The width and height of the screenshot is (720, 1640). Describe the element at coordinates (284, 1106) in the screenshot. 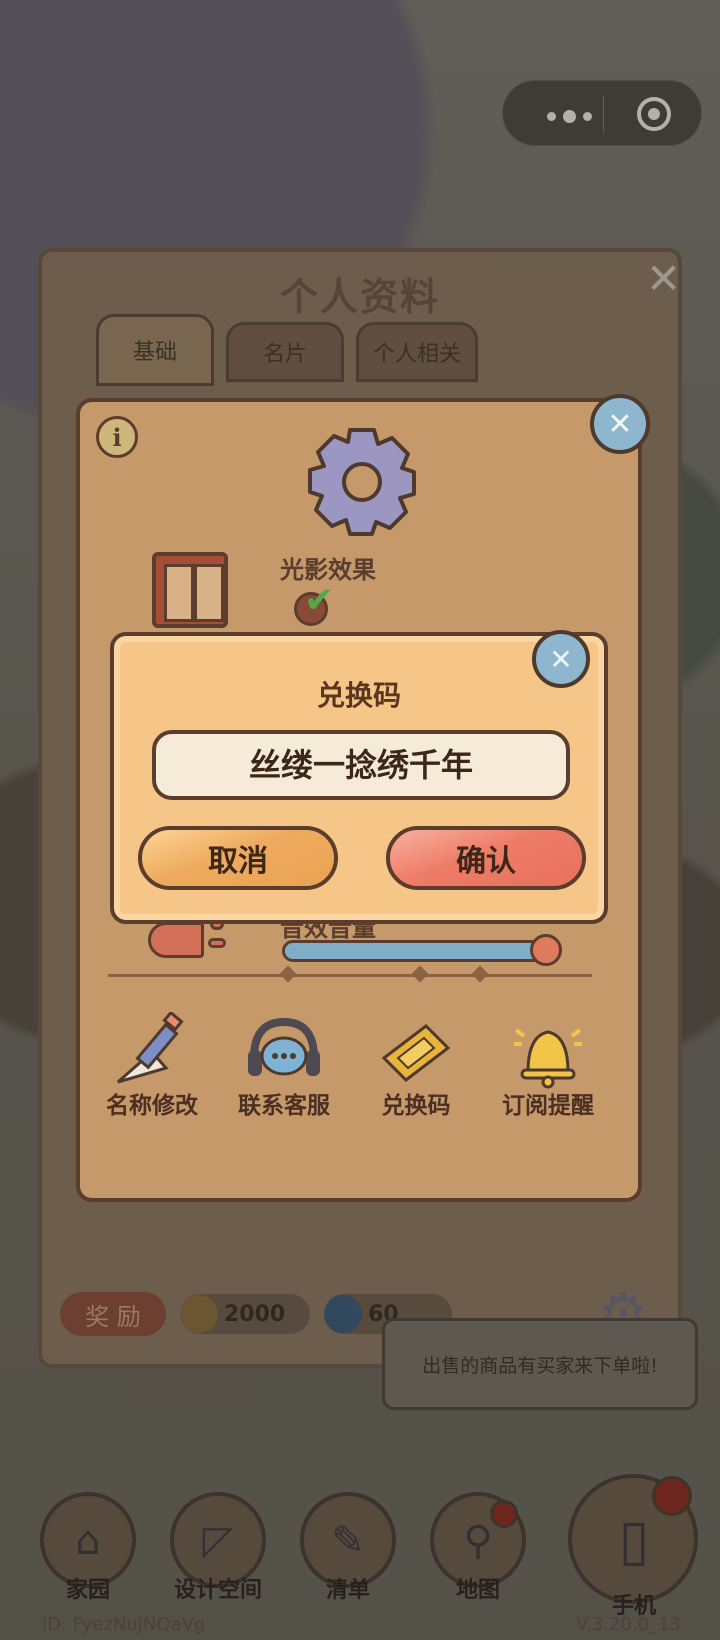

I see `customer-service-label: 联系客服` at that location.